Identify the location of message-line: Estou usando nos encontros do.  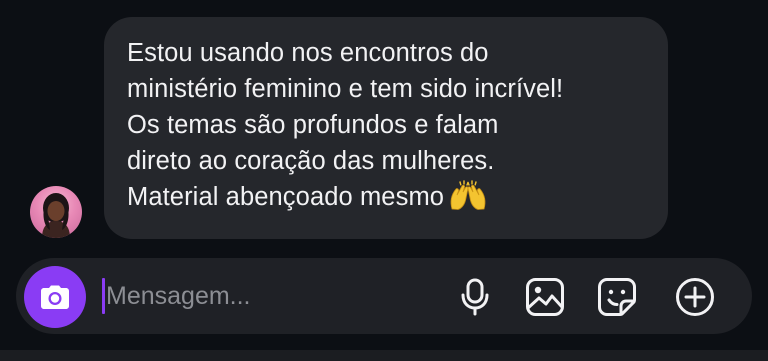
(308, 53).